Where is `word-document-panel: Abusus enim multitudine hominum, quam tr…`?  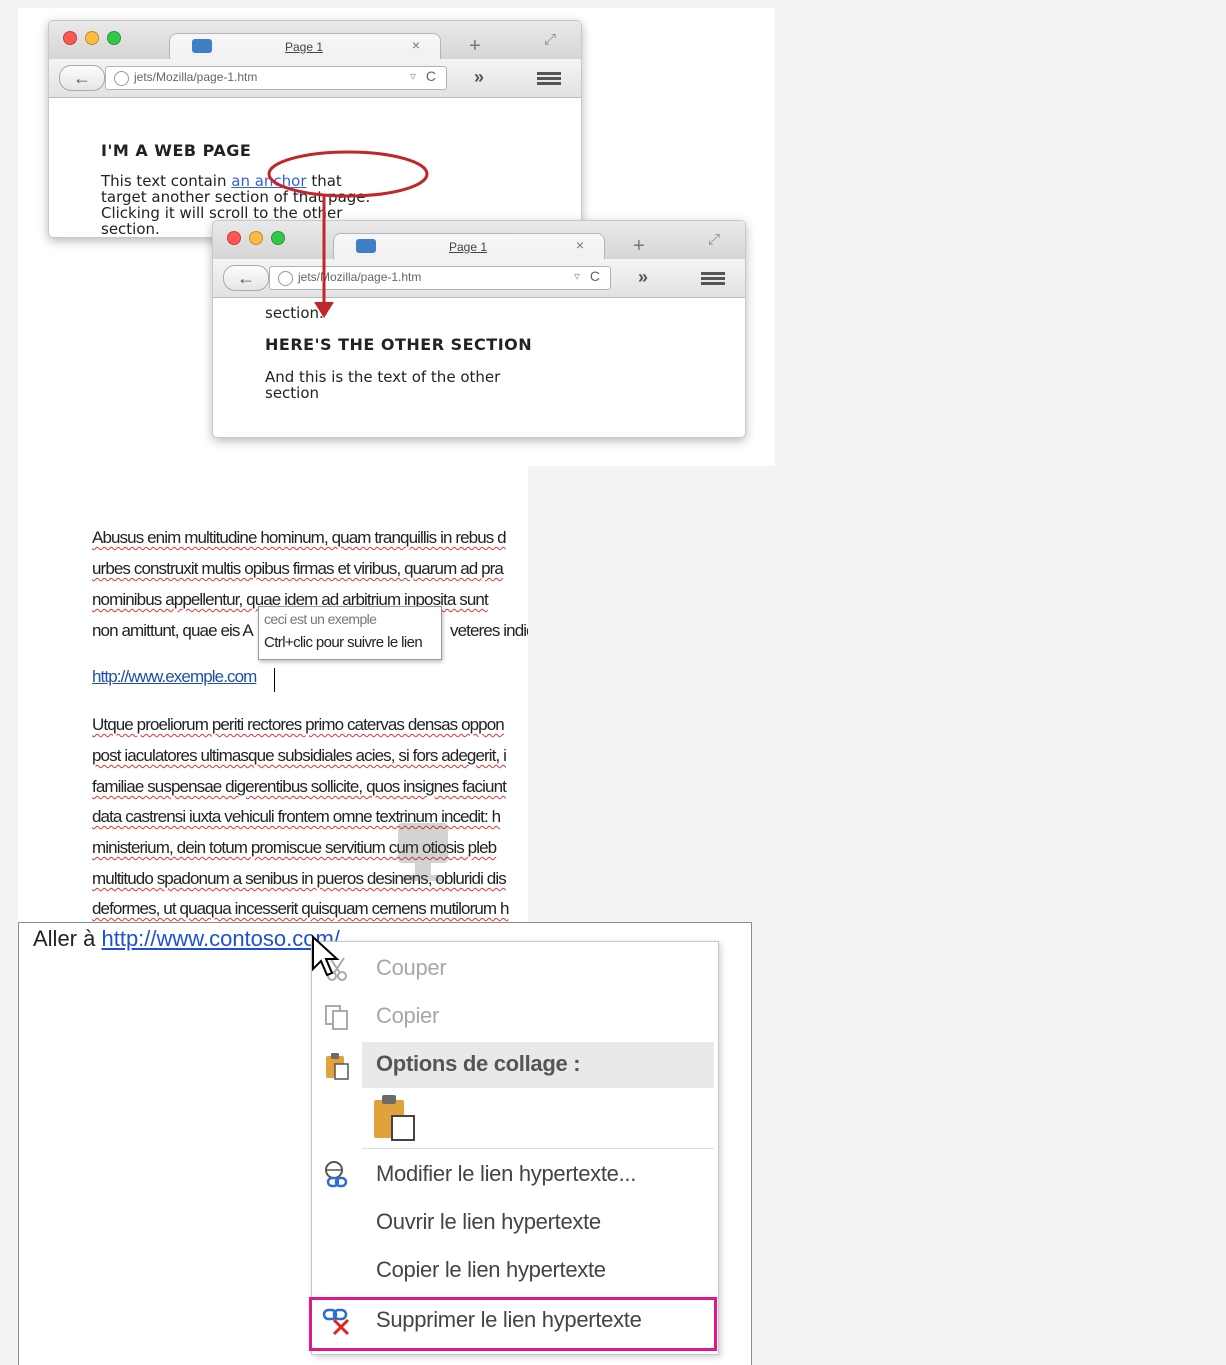 word-document-panel: Abusus enim multitudine hominum, quam tr… is located at coordinates (273, 694).